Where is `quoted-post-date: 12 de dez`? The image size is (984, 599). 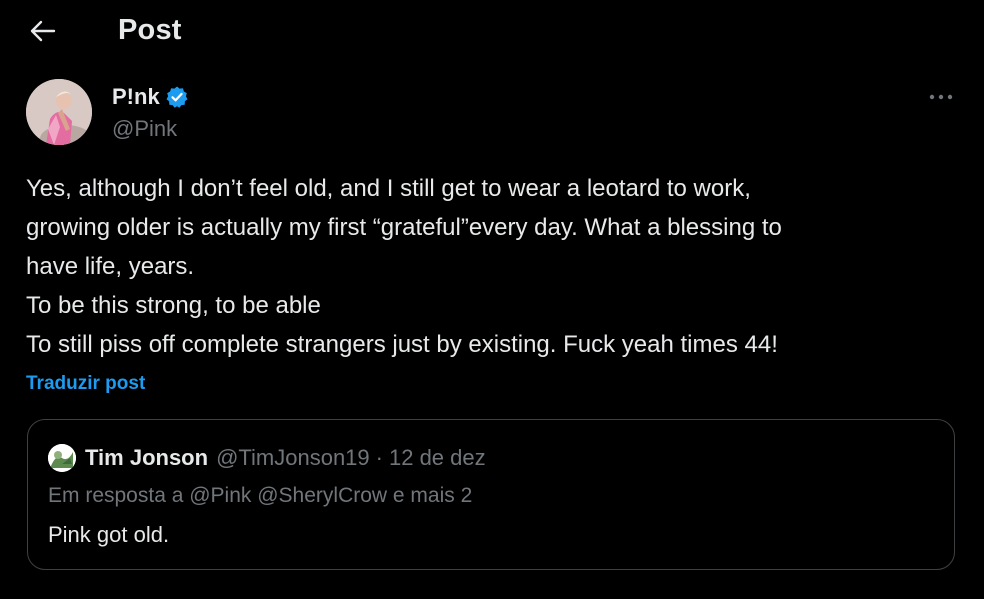
quoted-post-date: 12 de dez is located at coordinates (437, 458).